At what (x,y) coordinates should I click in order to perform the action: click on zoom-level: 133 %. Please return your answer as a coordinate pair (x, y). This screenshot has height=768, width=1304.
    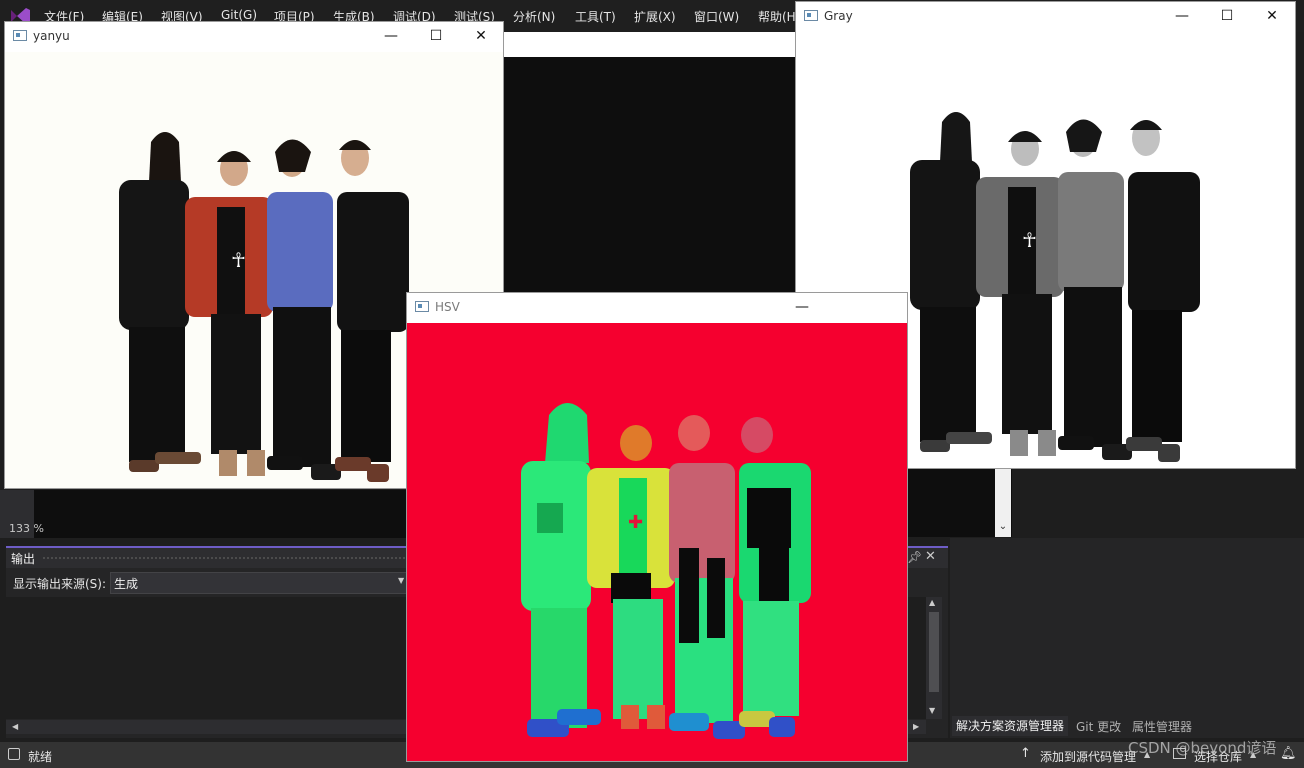
    Looking at the image, I should click on (26, 528).